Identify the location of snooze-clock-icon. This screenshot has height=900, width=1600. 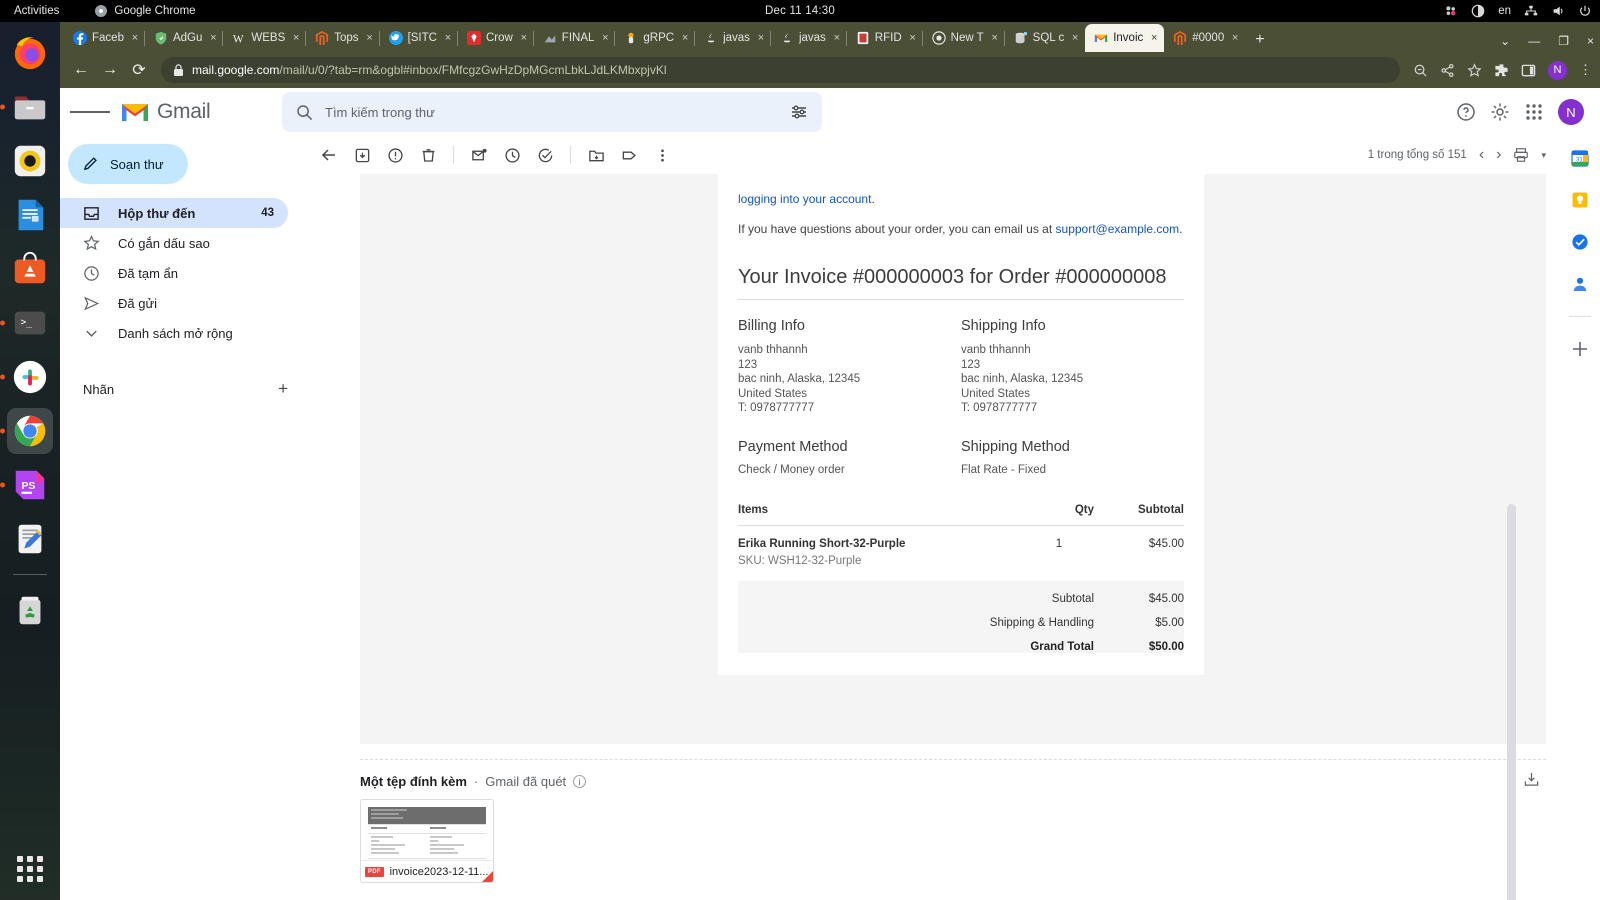
(512, 155).